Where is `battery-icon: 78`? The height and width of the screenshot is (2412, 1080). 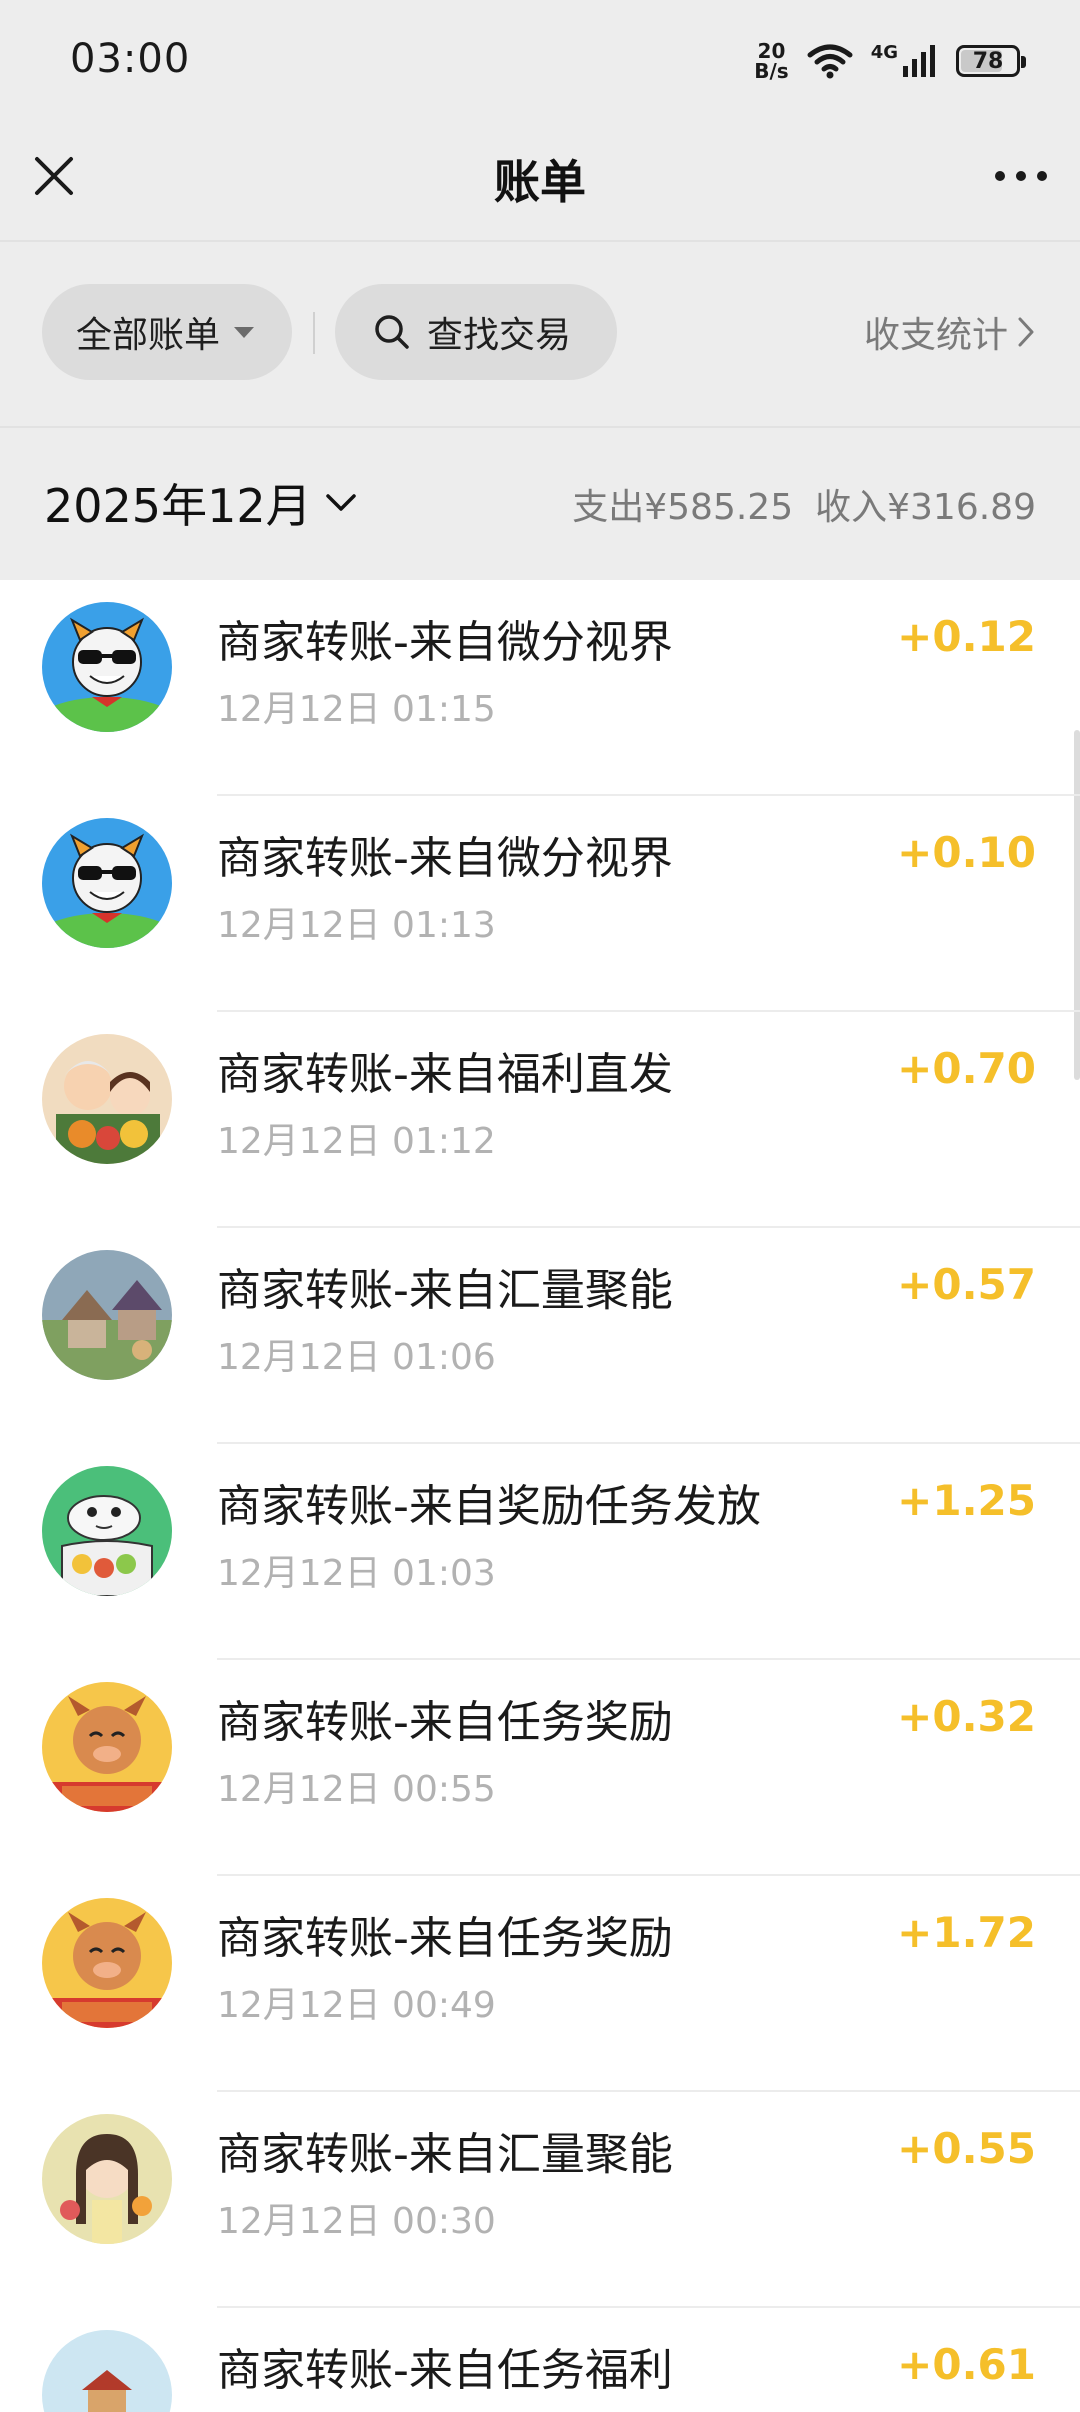
battery-icon: 78 is located at coordinates (991, 61).